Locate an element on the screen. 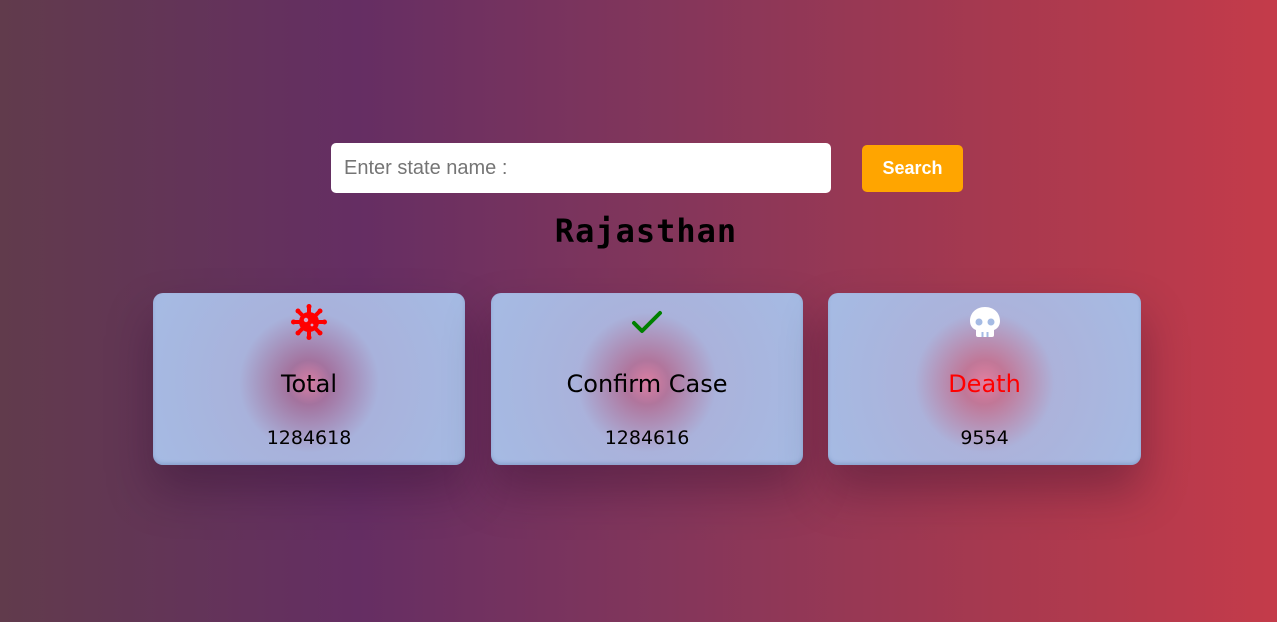 This screenshot has width=1277, height=622. check-icon is located at coordinates (647, 322).